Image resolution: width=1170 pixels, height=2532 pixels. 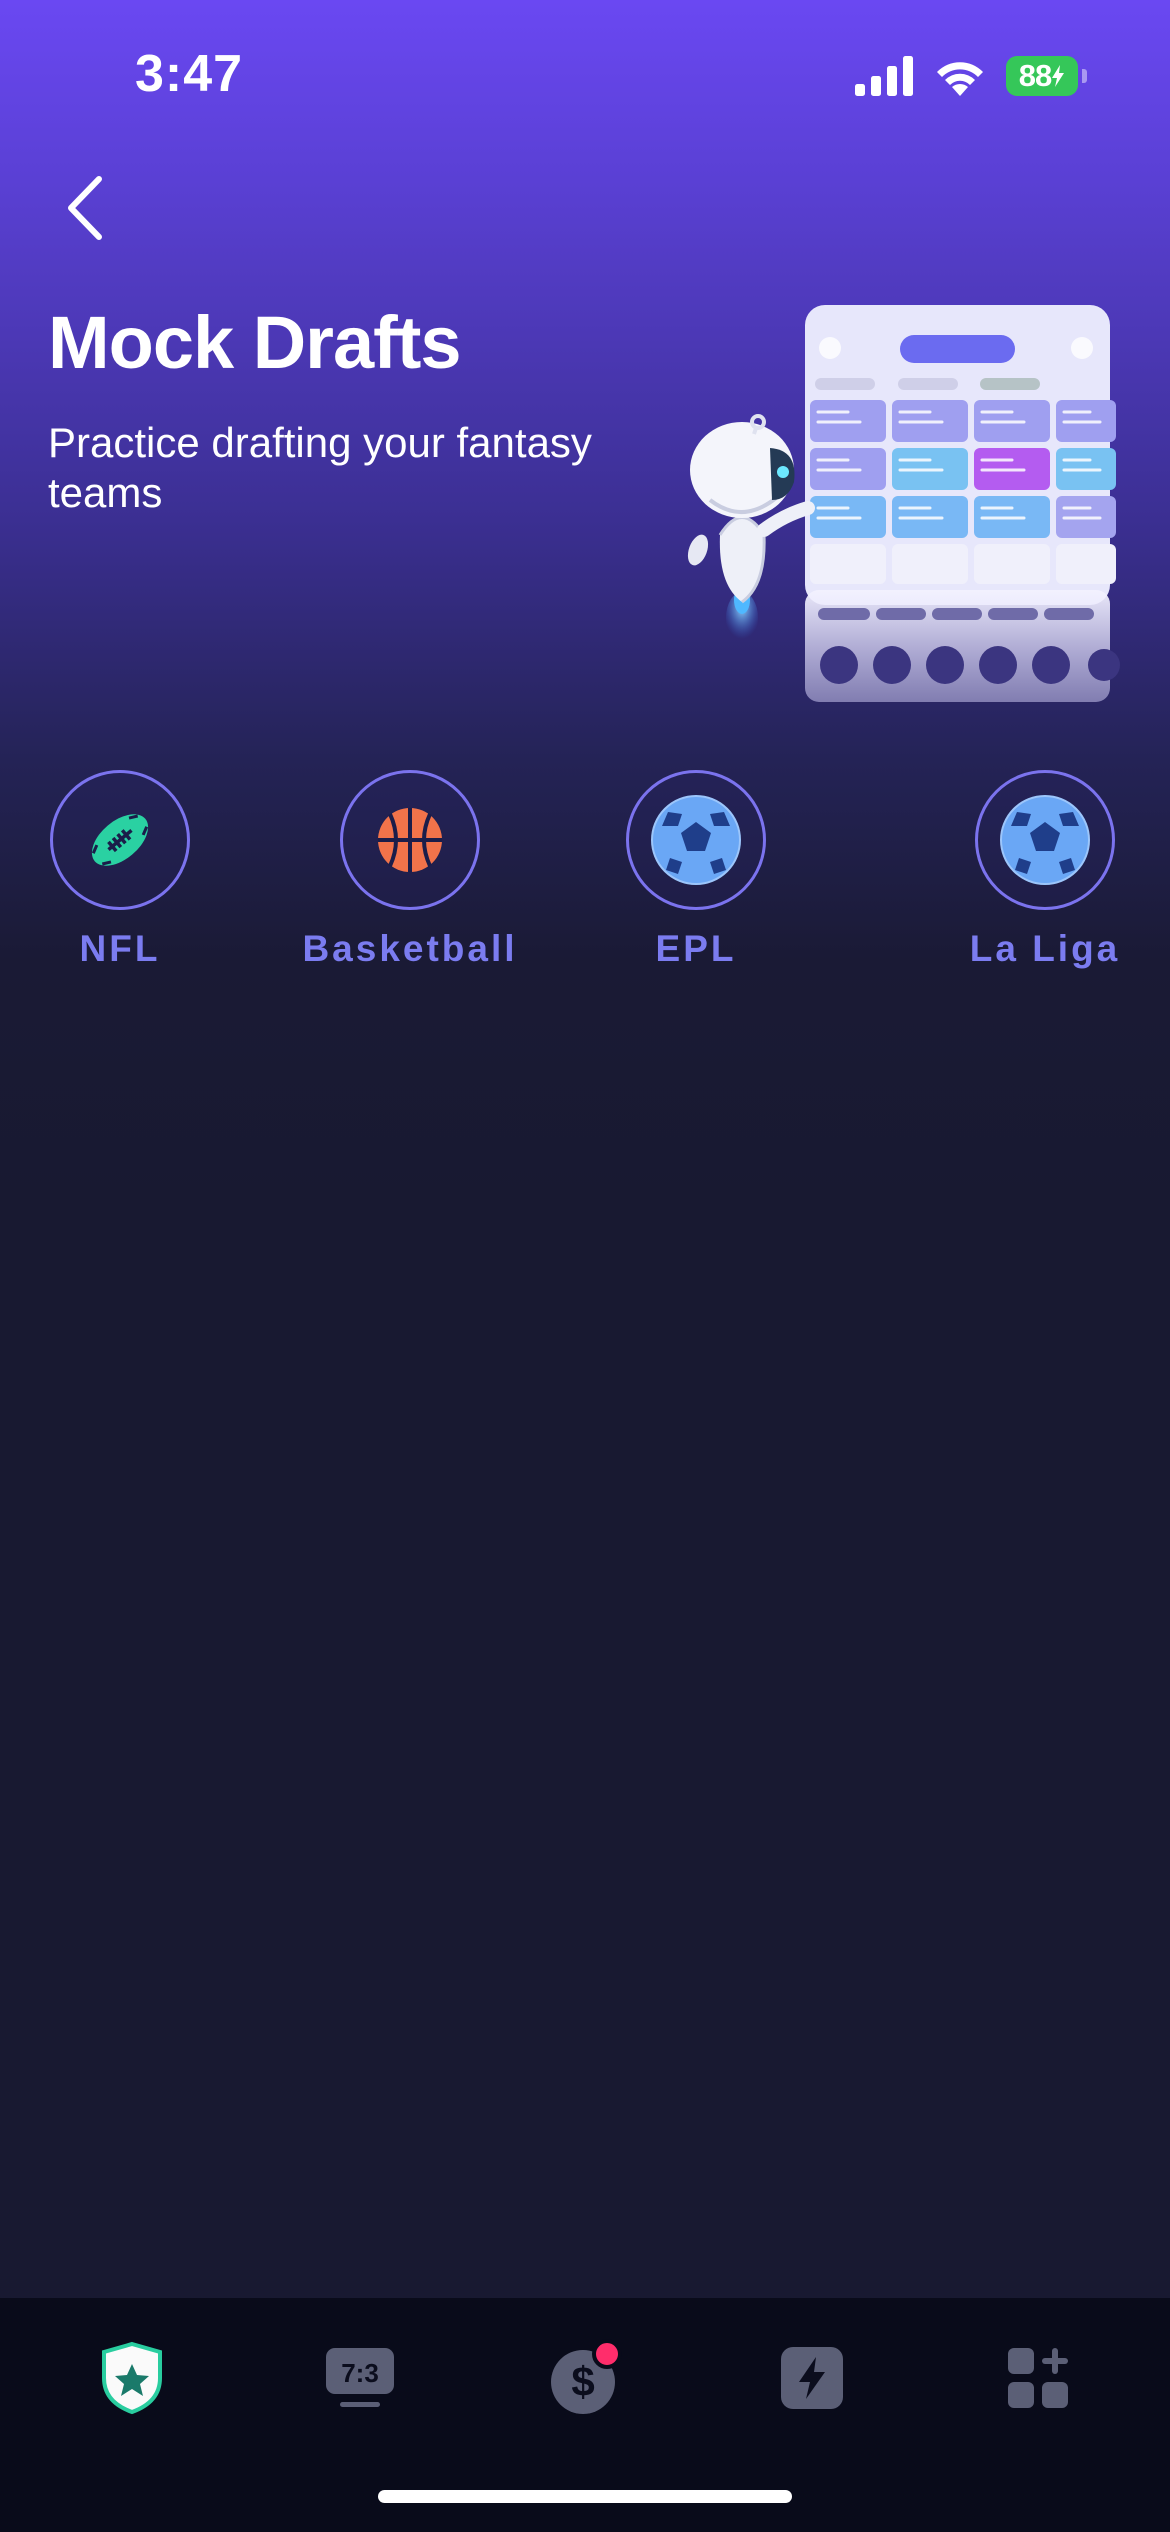 I want to click on sport-la-liga: La Liga, so click(x=1045, y=870).